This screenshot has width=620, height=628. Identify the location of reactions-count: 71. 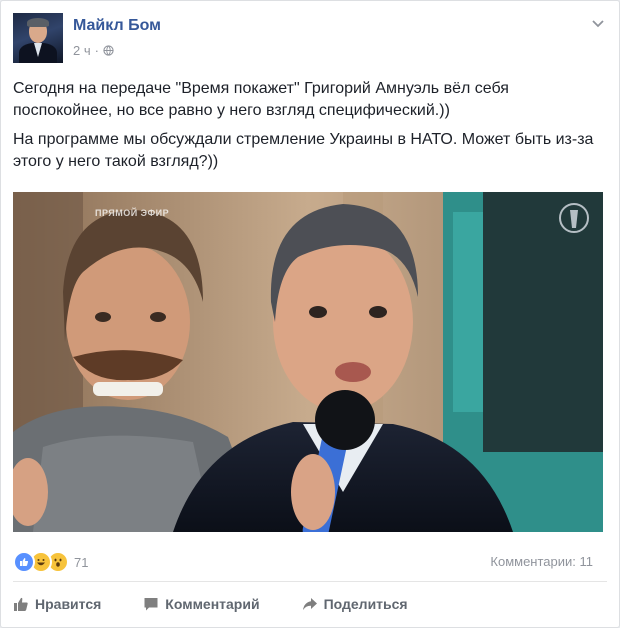
(81, 562).